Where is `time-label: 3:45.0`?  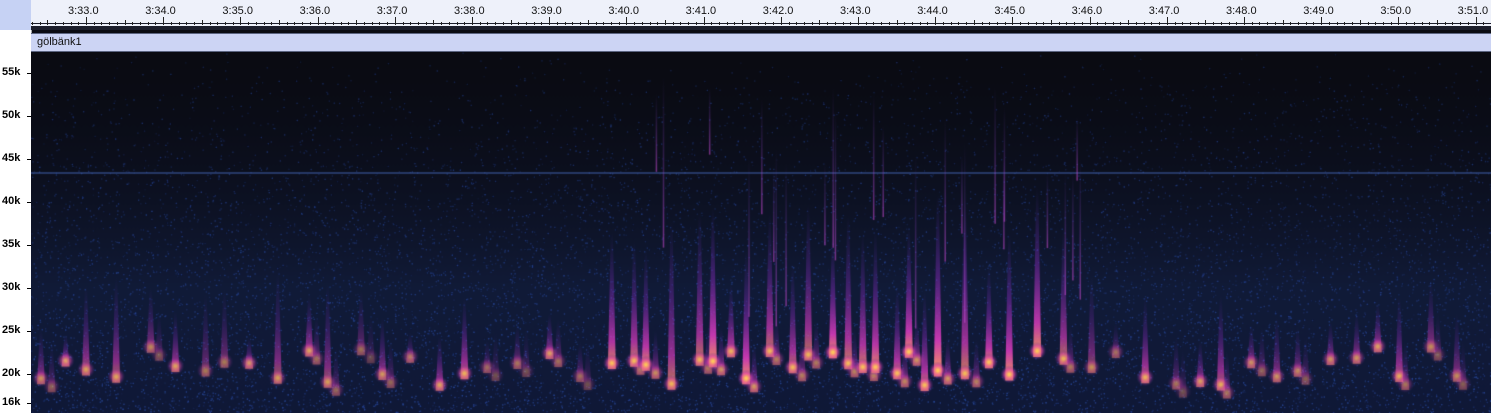 time-label: 3:45.0 is located at coordinates (1009, 11).